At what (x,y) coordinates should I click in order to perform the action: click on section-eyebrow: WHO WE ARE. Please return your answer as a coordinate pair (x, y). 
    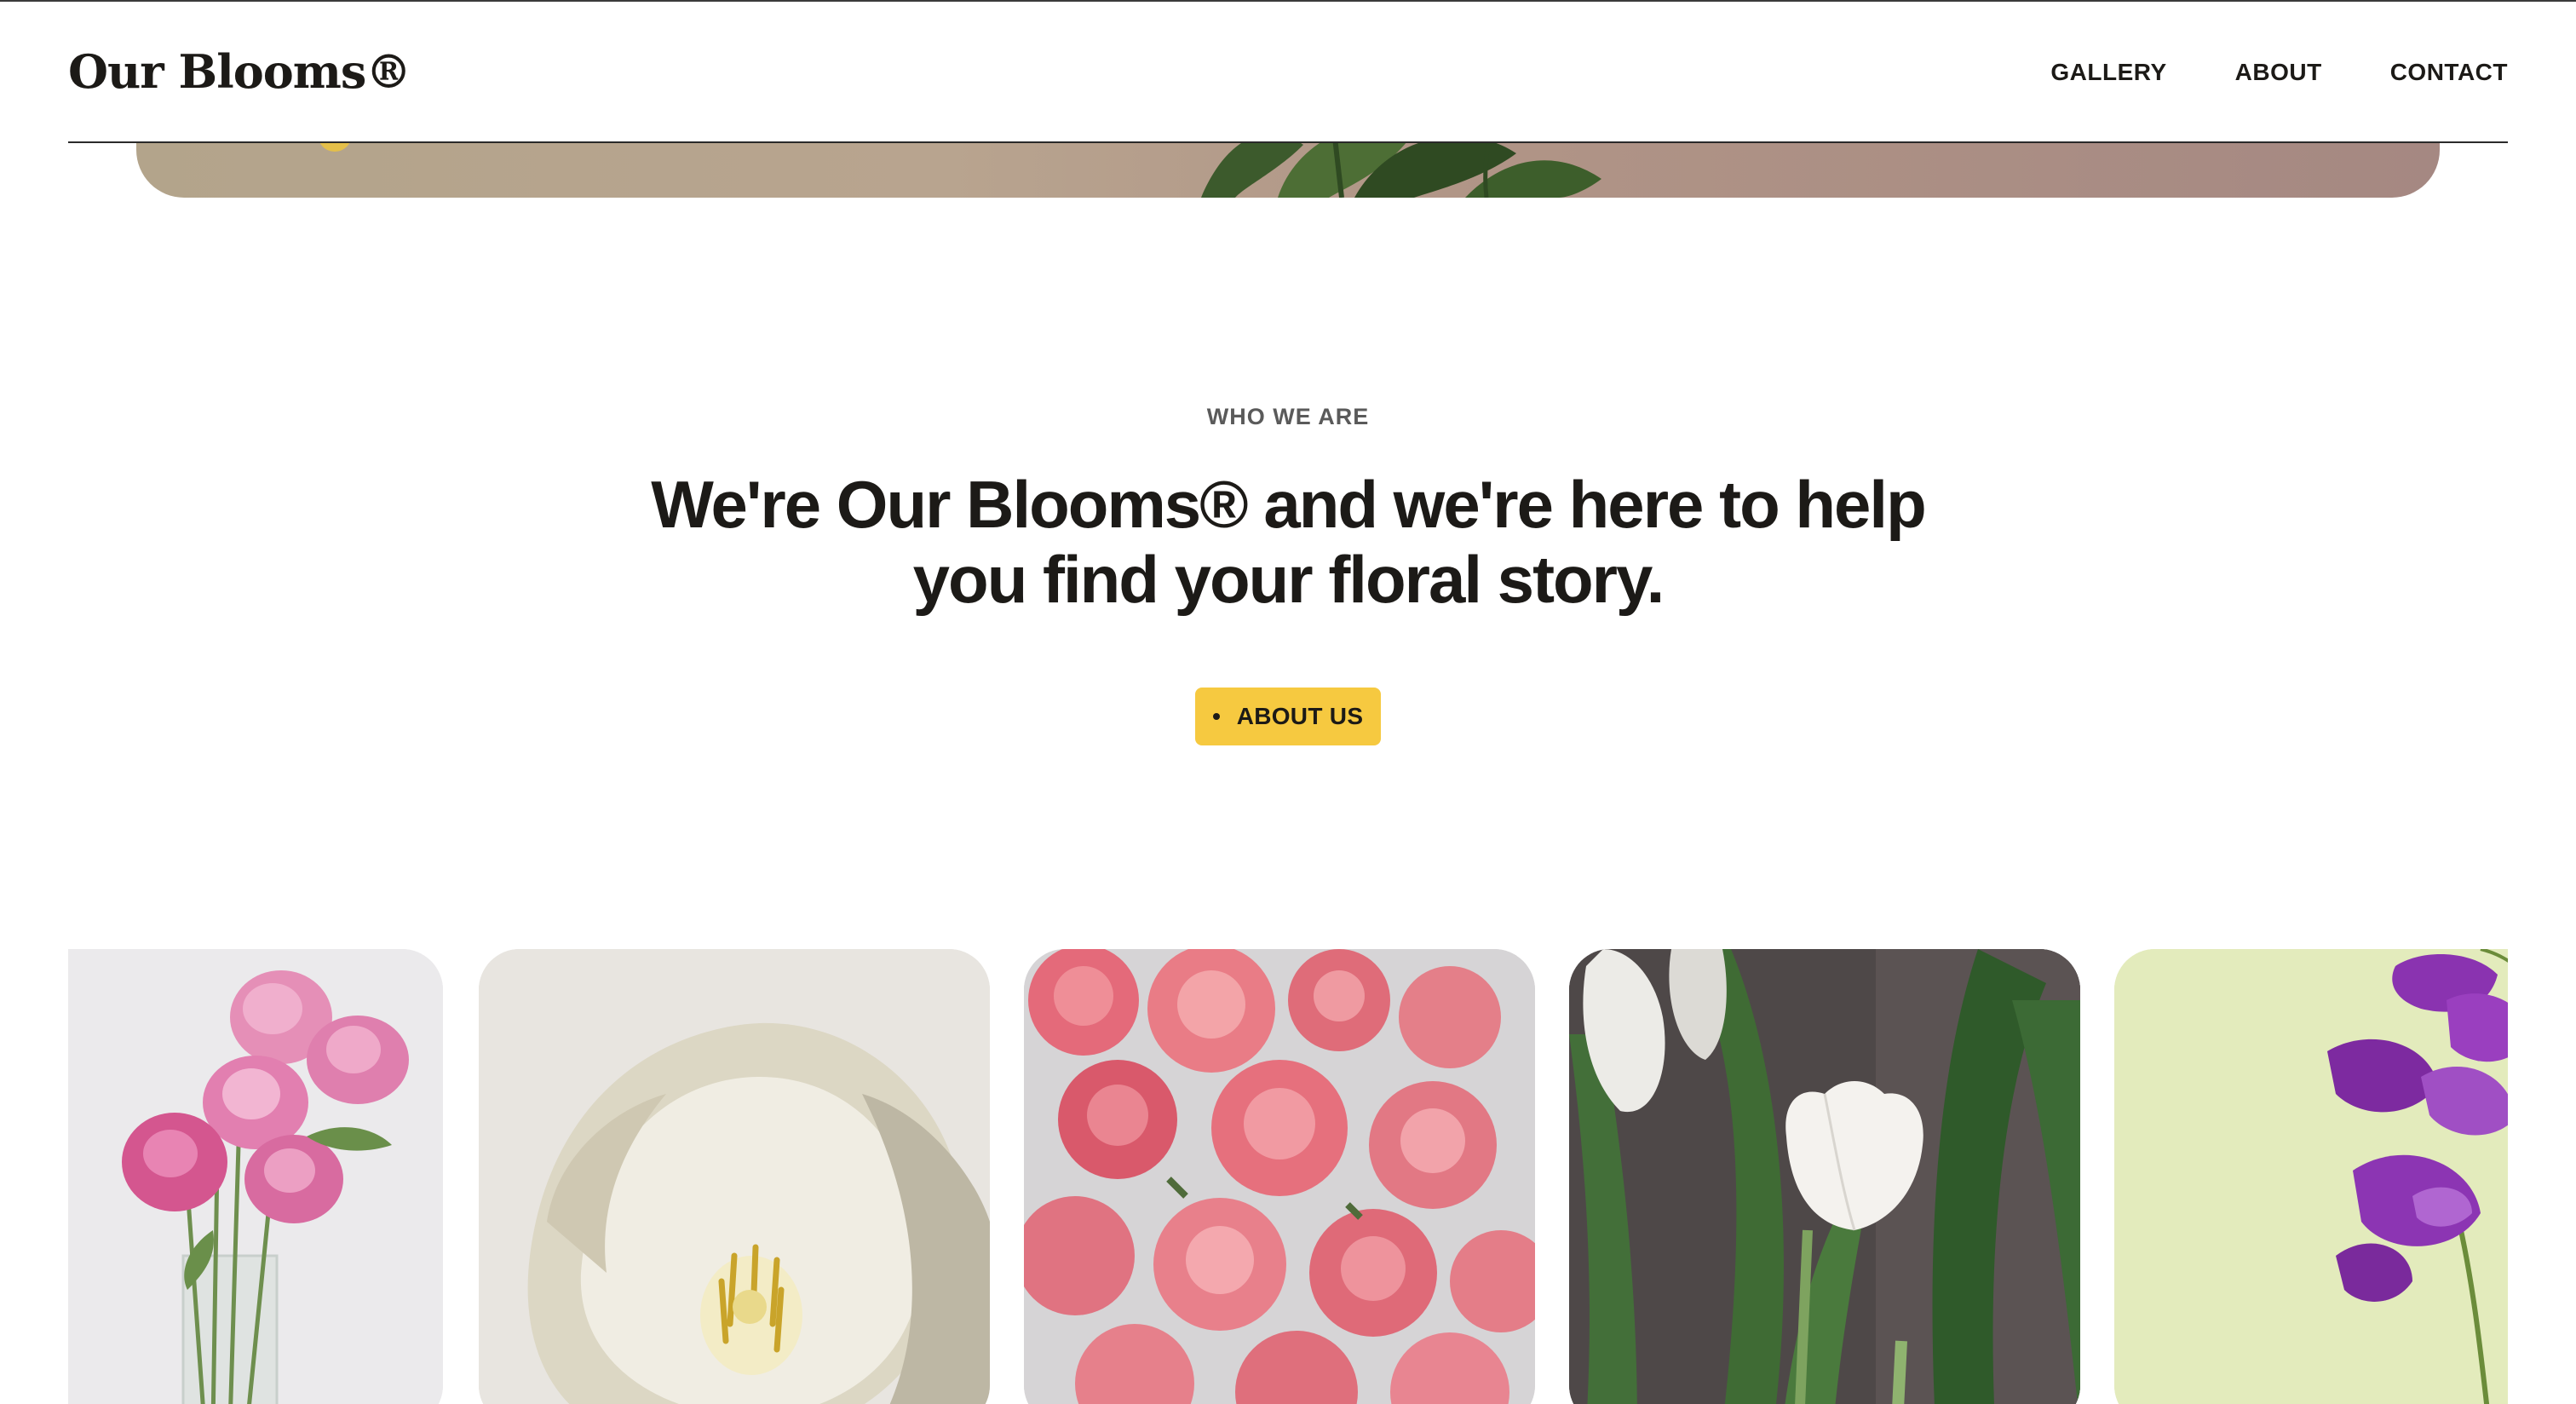
    Looking at the image, I should click on (1288, 416).